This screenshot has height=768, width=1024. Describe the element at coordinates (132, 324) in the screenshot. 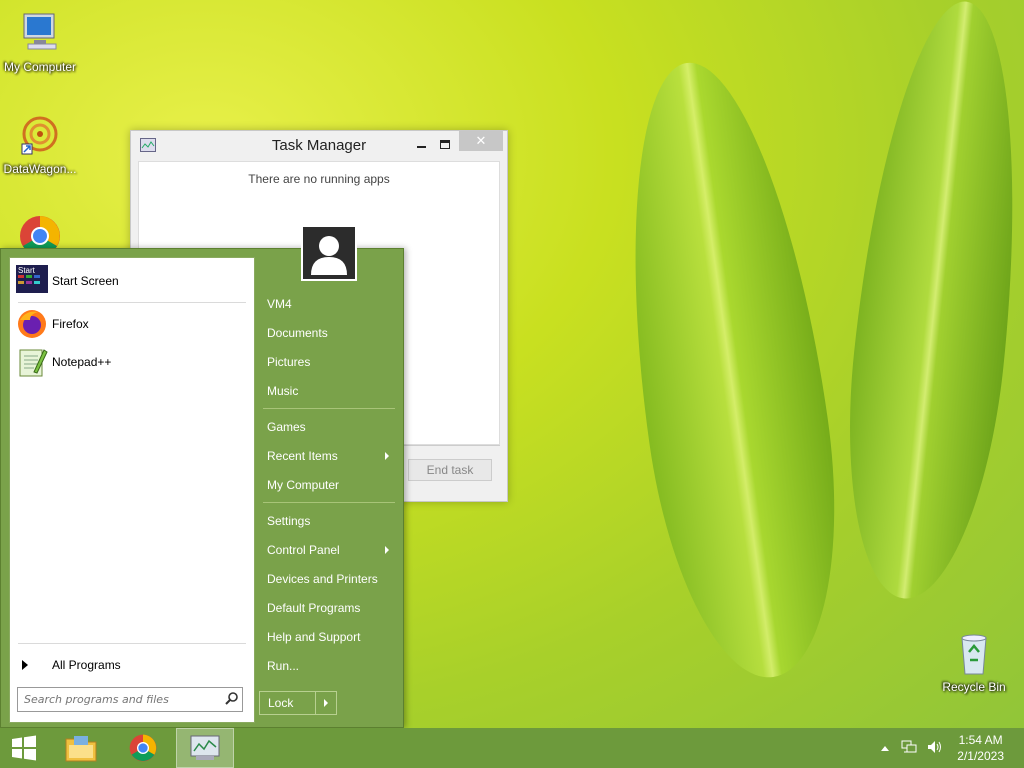

I see `program-firefox: Firefox` at that location.